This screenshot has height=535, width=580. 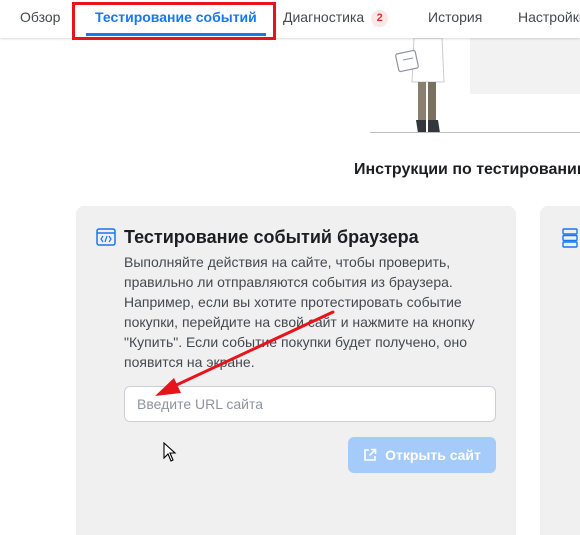 What do you see at coordinates (176, 17) in the screenshot?
I see `tab-test-events: Тестирование событий` at bounding box center [176, 17].